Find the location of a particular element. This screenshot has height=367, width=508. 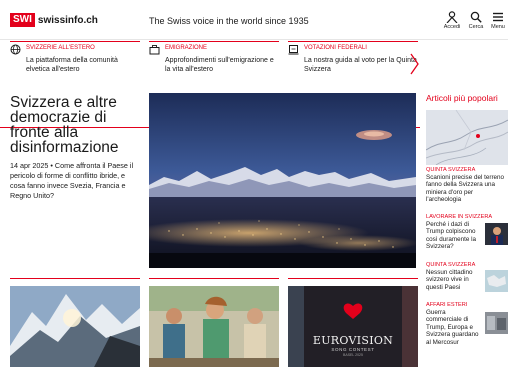

bottom-card-people is located at coordinates (214, 322).